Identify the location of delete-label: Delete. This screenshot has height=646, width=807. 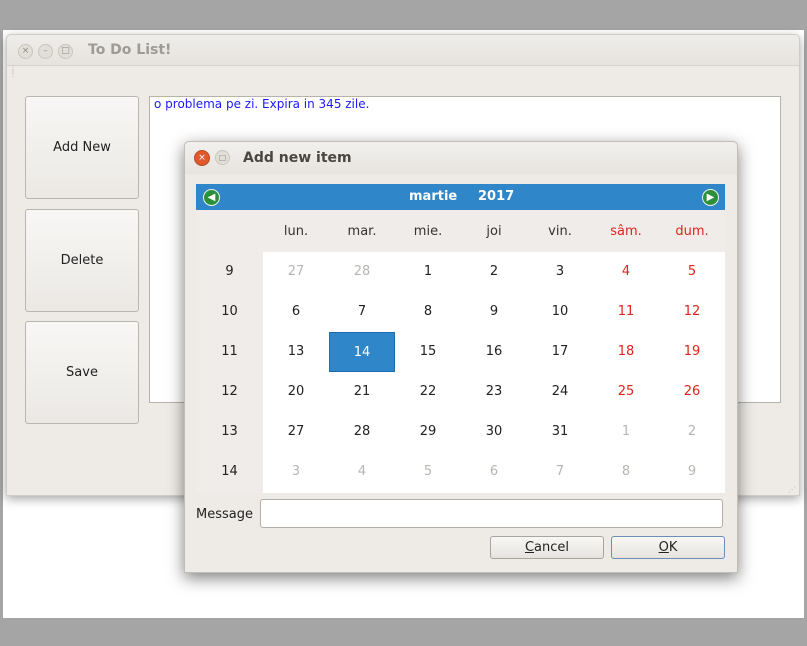
(82, 260).